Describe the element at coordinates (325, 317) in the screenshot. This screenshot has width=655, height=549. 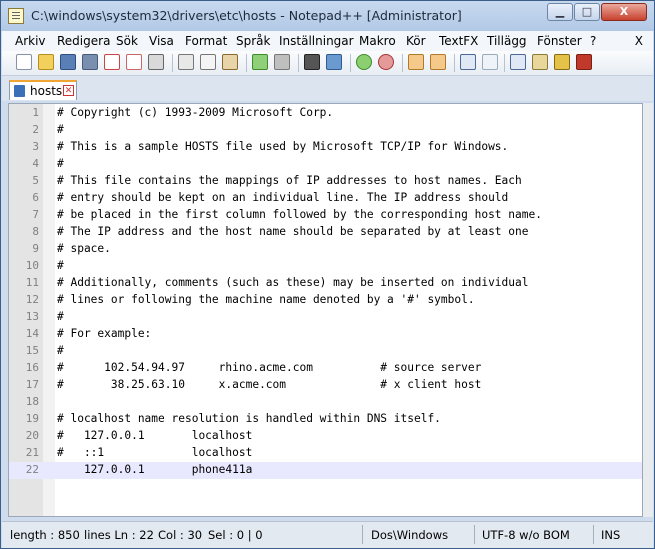
I see `editor-line: 13 #` at that location.